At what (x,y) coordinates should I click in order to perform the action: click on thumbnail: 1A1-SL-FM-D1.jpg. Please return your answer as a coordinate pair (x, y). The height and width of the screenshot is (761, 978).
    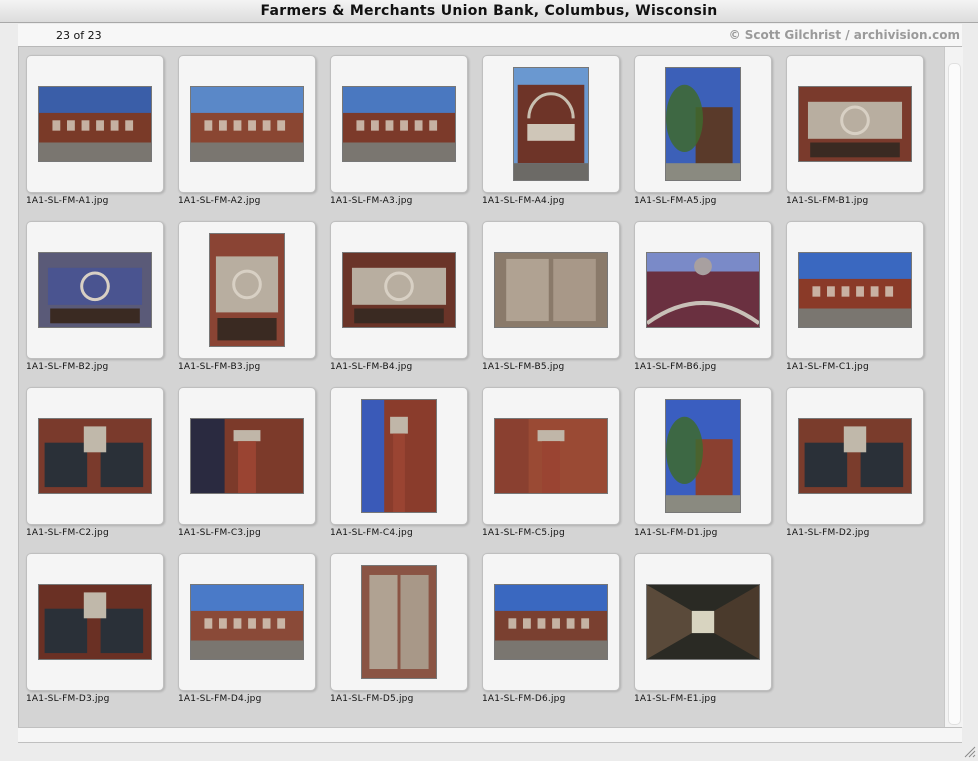
    Looking at the image, I should click on (704, 466).